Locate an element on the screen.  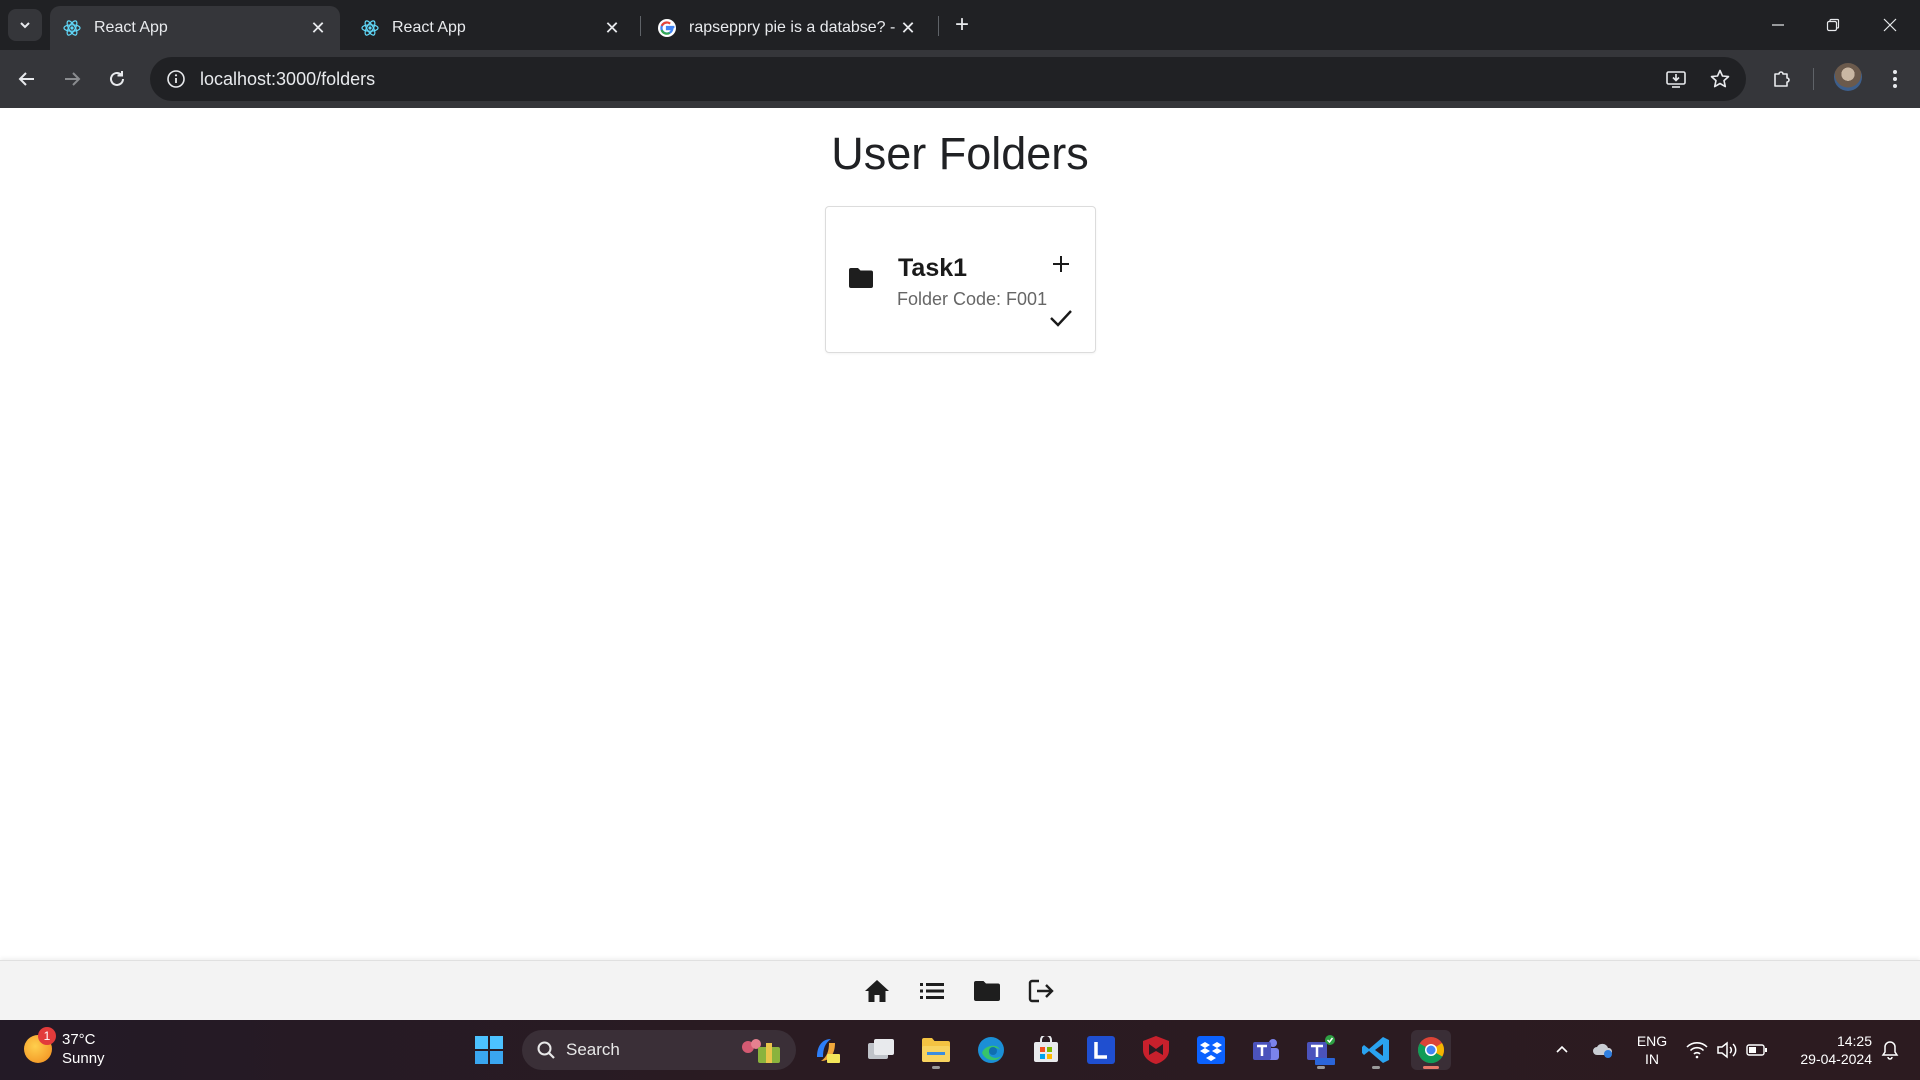
forward-button is located at coordinates (72, 79).